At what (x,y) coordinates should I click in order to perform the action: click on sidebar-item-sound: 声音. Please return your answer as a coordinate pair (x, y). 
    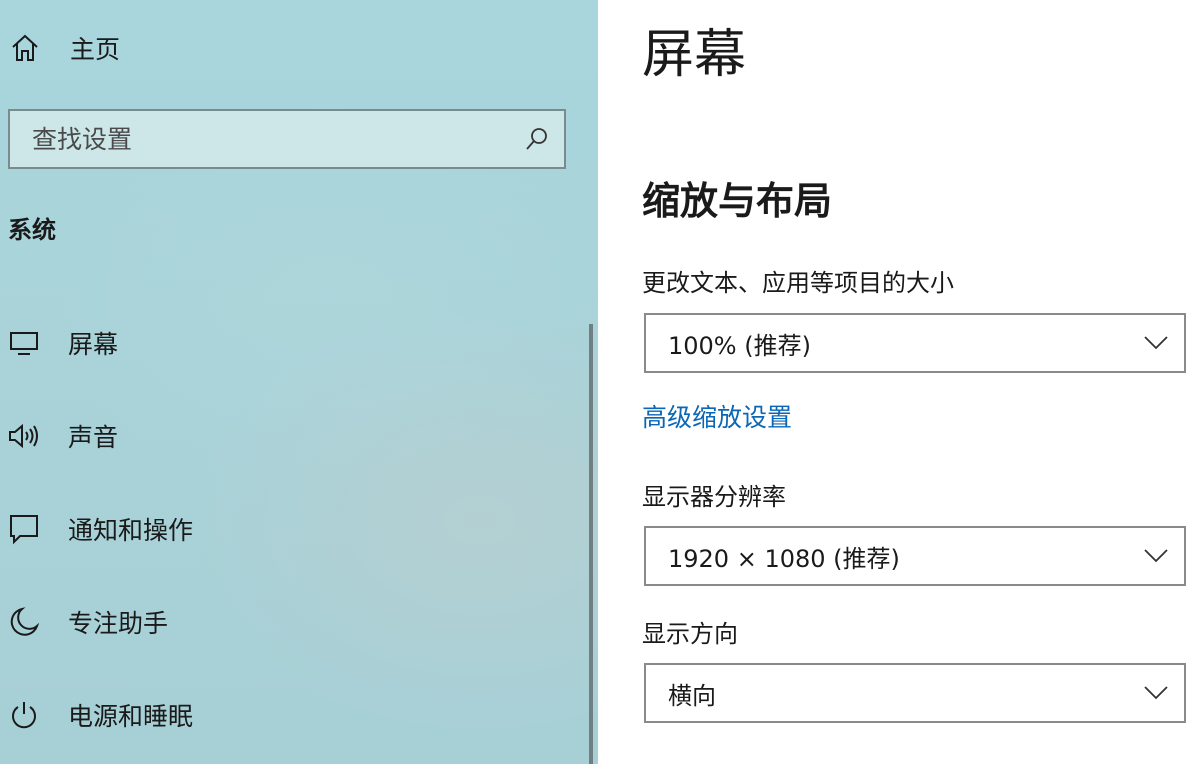
    Looking at the image, I should click on (294, 436).